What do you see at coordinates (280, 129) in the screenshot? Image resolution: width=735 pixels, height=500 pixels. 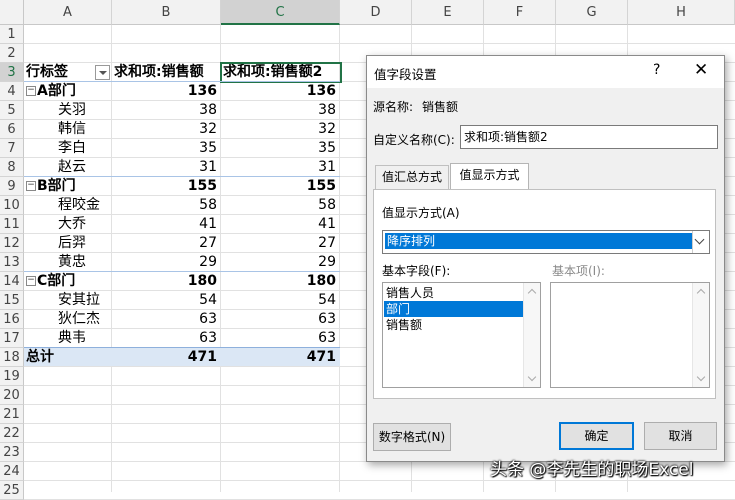 I see `pivot-member-sum2: 32` at bounding box center [280, 129].